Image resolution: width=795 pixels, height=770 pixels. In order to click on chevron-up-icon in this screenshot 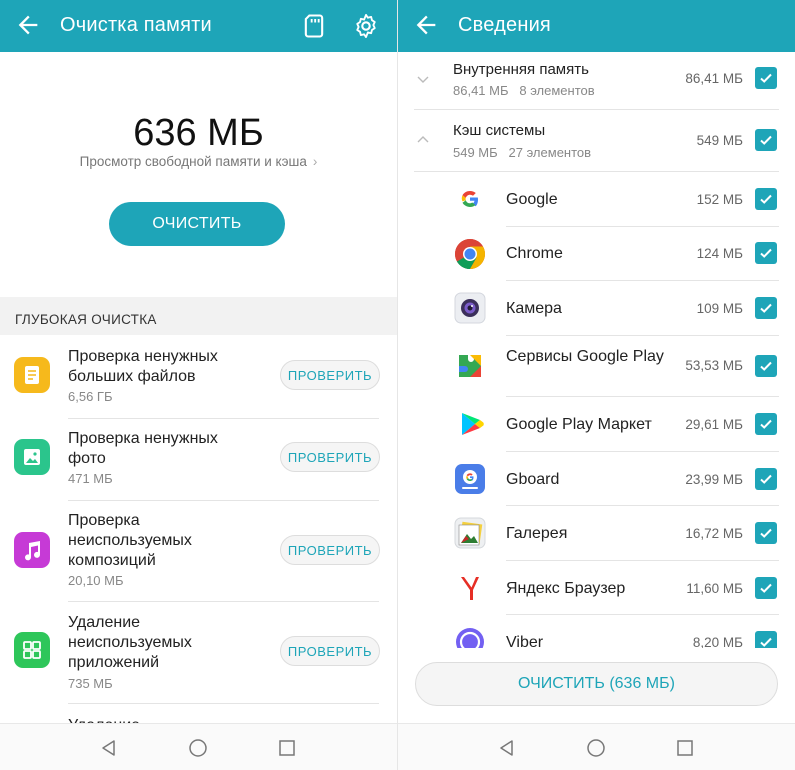, I will do `click(423, 140)`.